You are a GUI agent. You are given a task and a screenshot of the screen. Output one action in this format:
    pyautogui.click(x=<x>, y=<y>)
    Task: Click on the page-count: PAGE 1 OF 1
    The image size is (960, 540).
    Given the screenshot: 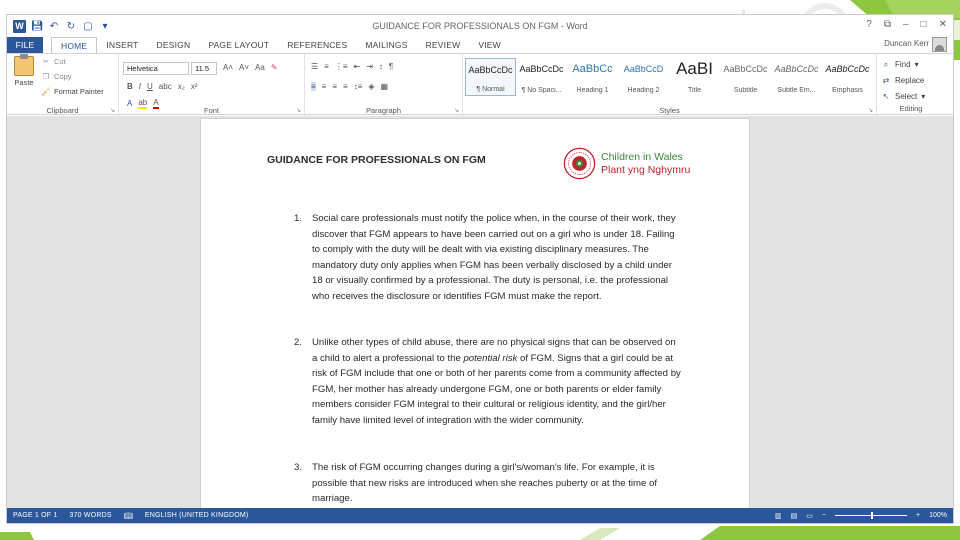 What is the action you would take?
    pyautogui.click(x=35, y=515)
    